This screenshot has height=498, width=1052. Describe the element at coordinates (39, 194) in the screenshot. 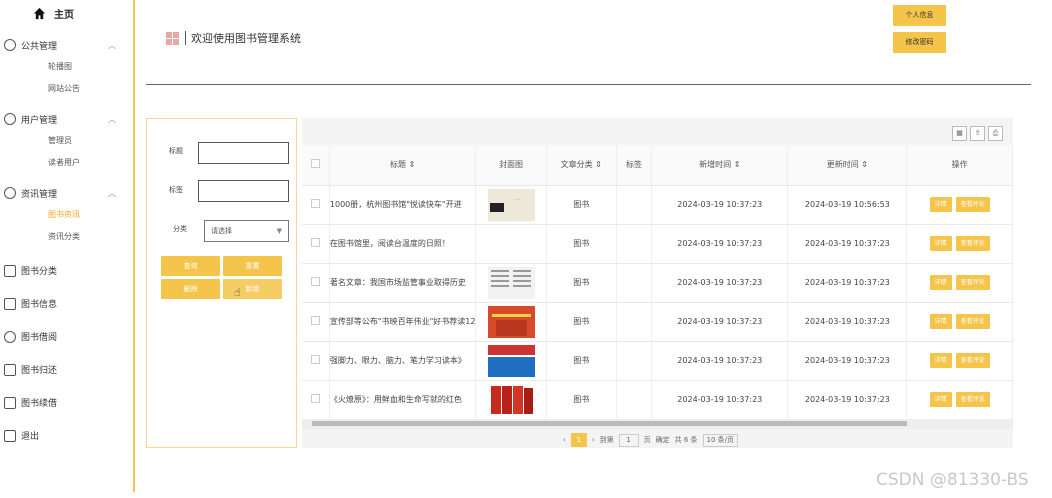

I see `sidebar-group-label: 资讯管理` at that location.